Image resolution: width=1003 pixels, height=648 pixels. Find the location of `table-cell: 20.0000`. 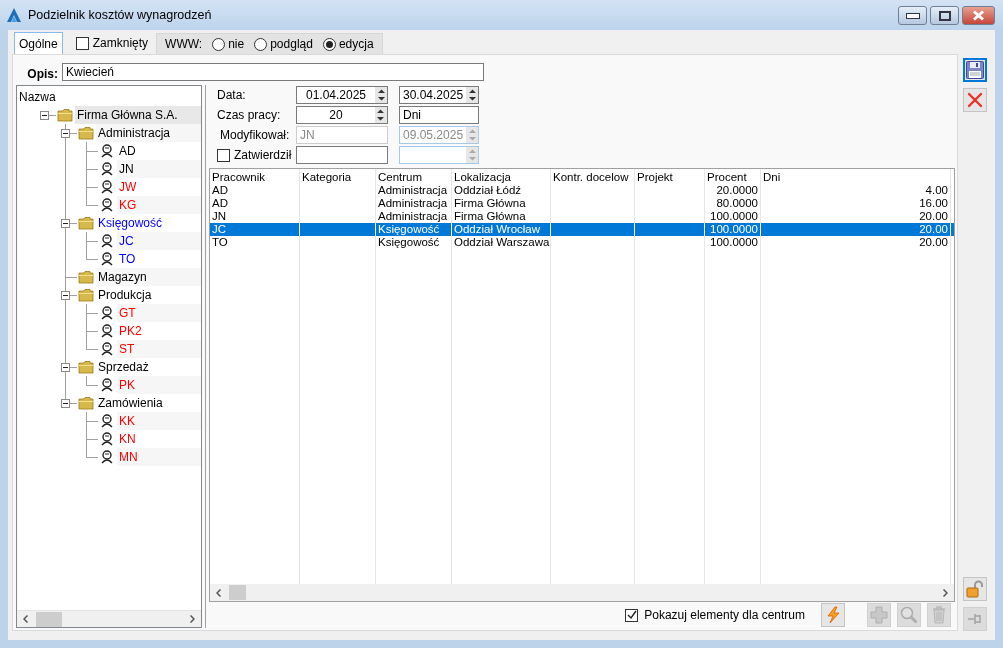

table-cell: 20.0000 is located at coordinates (733, 190).